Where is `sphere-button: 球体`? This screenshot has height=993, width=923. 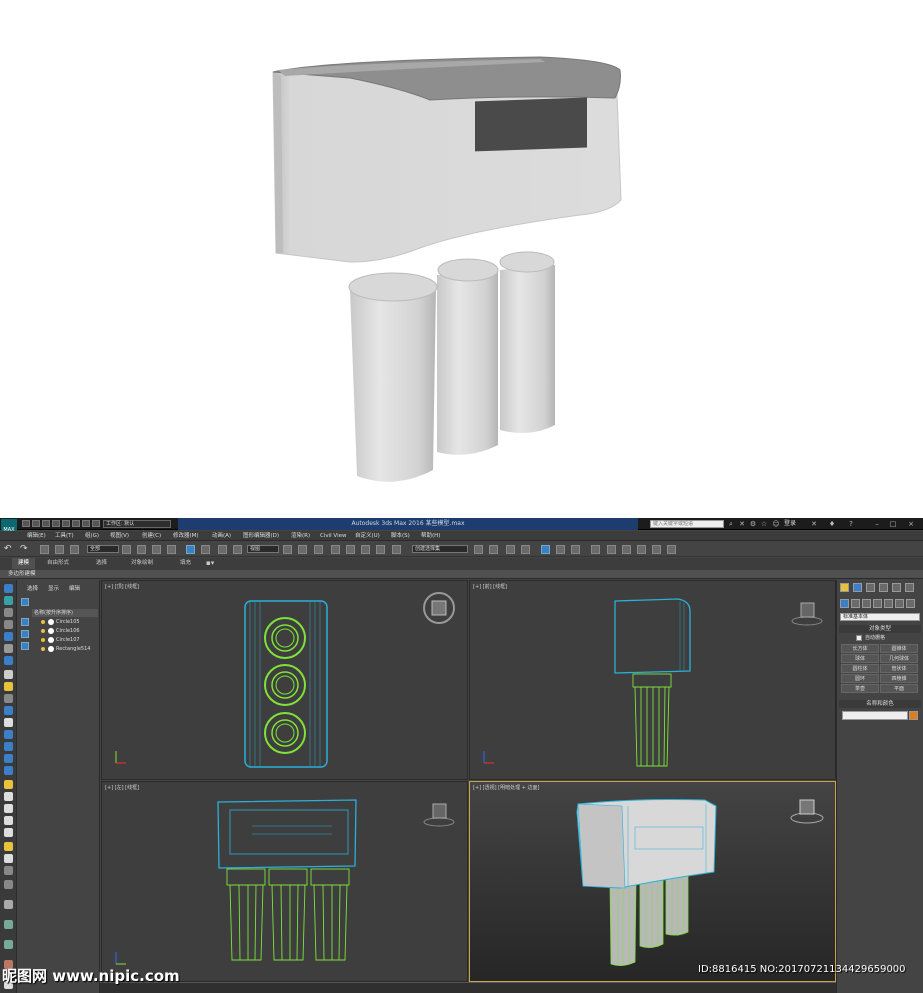
sphere-button: 球体 is located at coordinates (860, 658).